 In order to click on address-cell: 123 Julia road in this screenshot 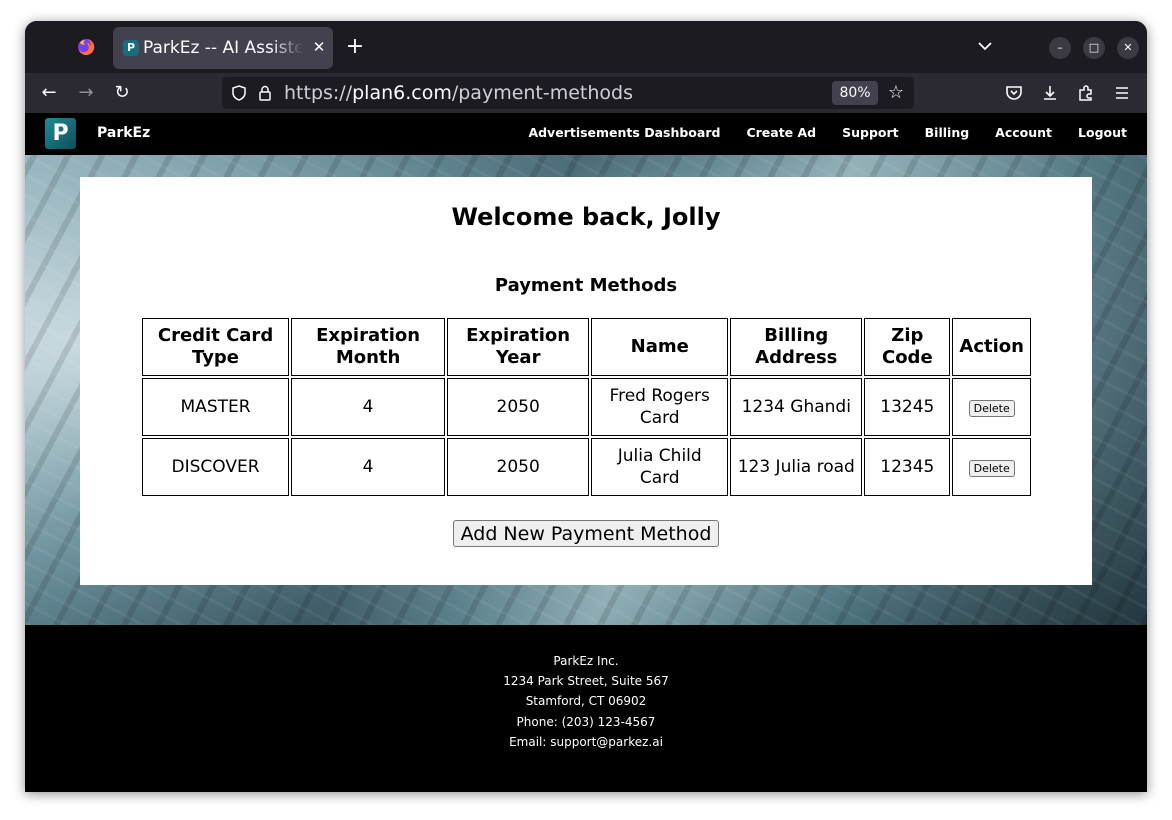, I will do `click(796, 467)`.